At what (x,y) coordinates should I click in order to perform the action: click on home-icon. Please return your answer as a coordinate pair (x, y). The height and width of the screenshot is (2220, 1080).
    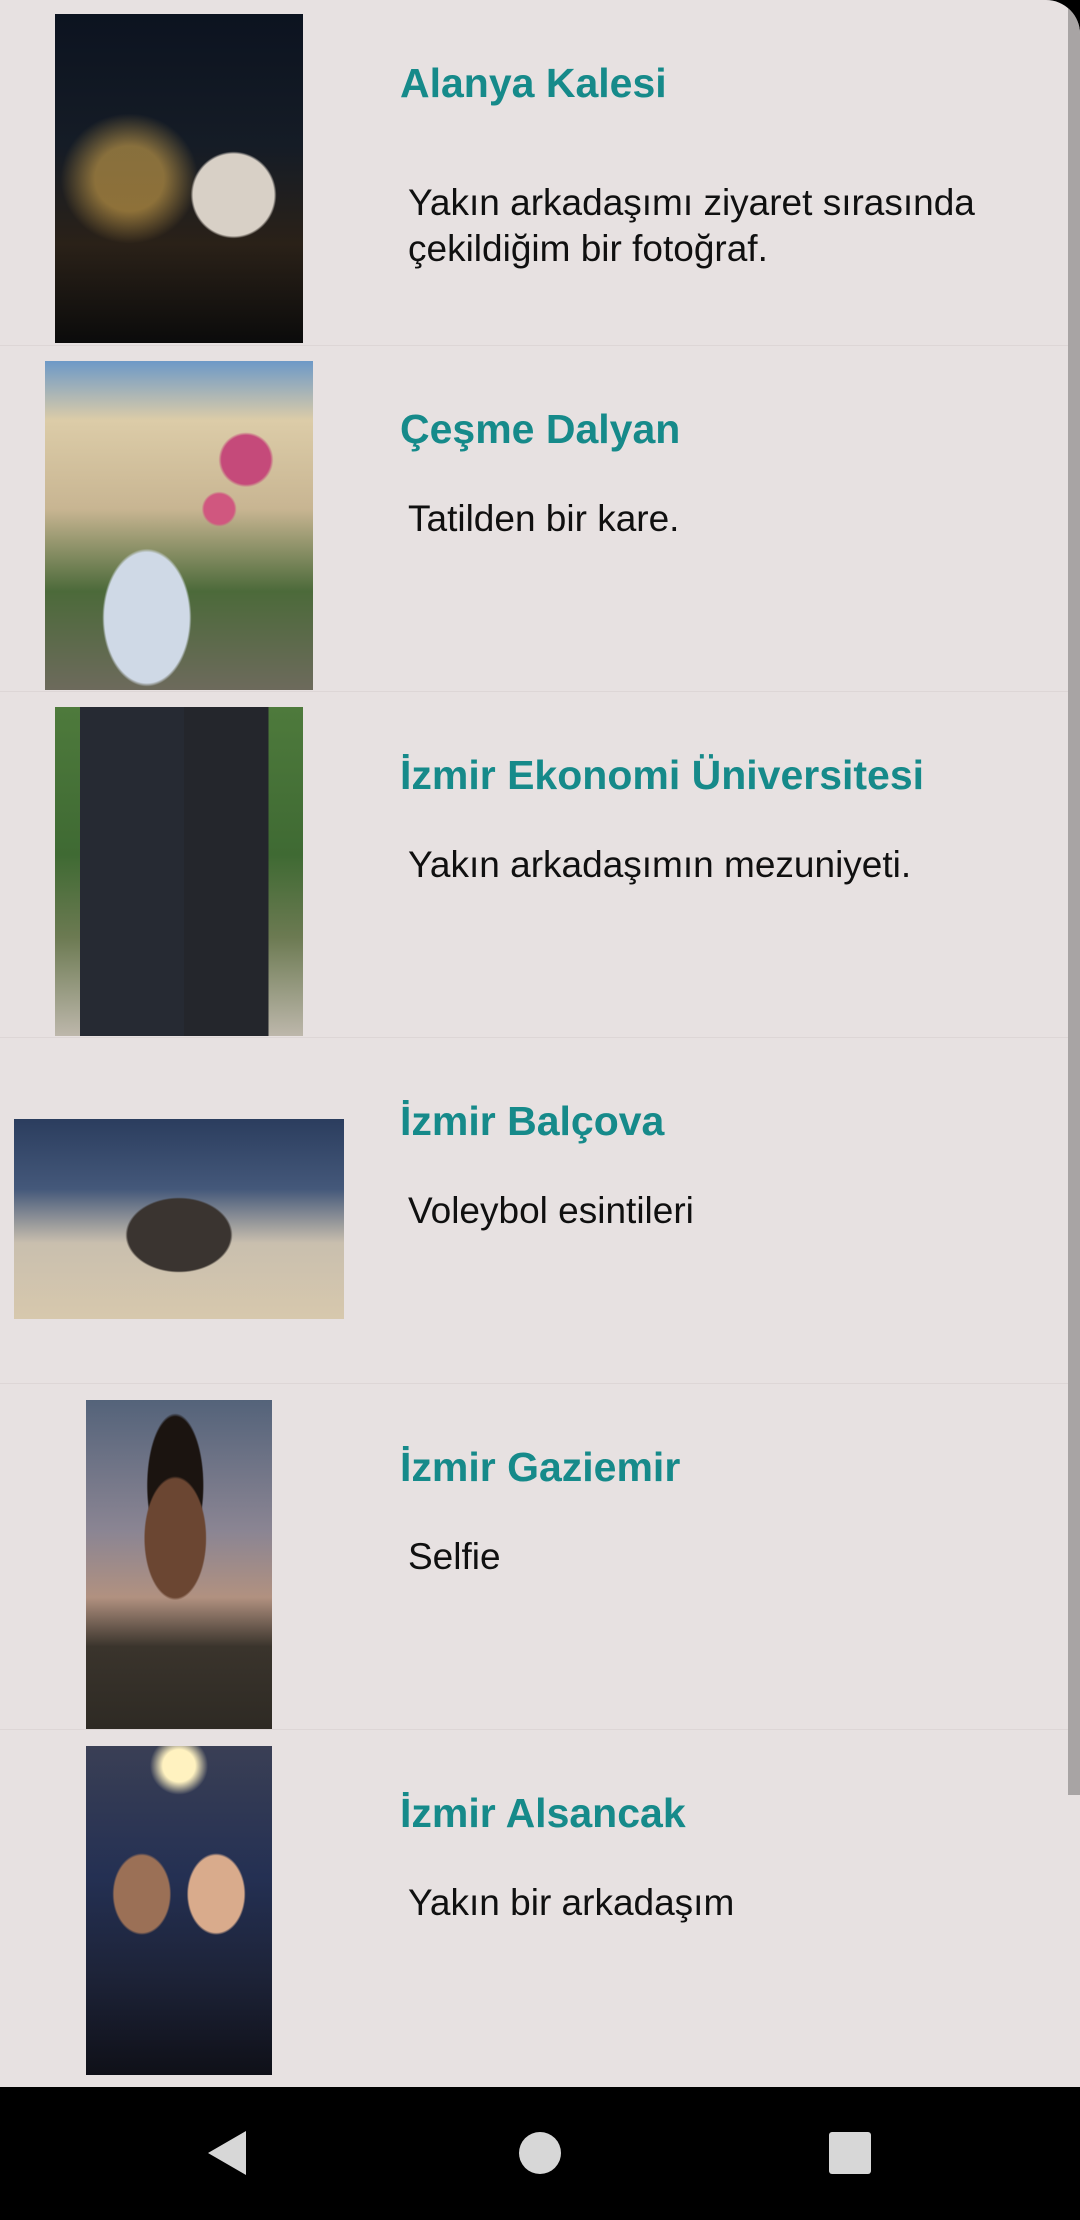
    Looking at the image, I should click on (540, 2153).